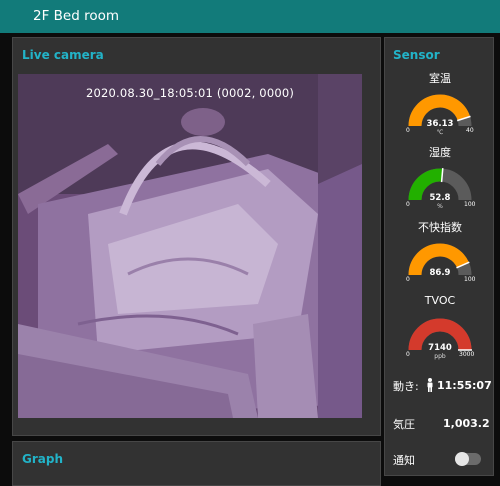 This screenshot has height=486, width=500. What do you see at coordinates (250, 16) in the screenshot?
I see `header-bar: 2F Bed room` at bounding box center [250, 16].